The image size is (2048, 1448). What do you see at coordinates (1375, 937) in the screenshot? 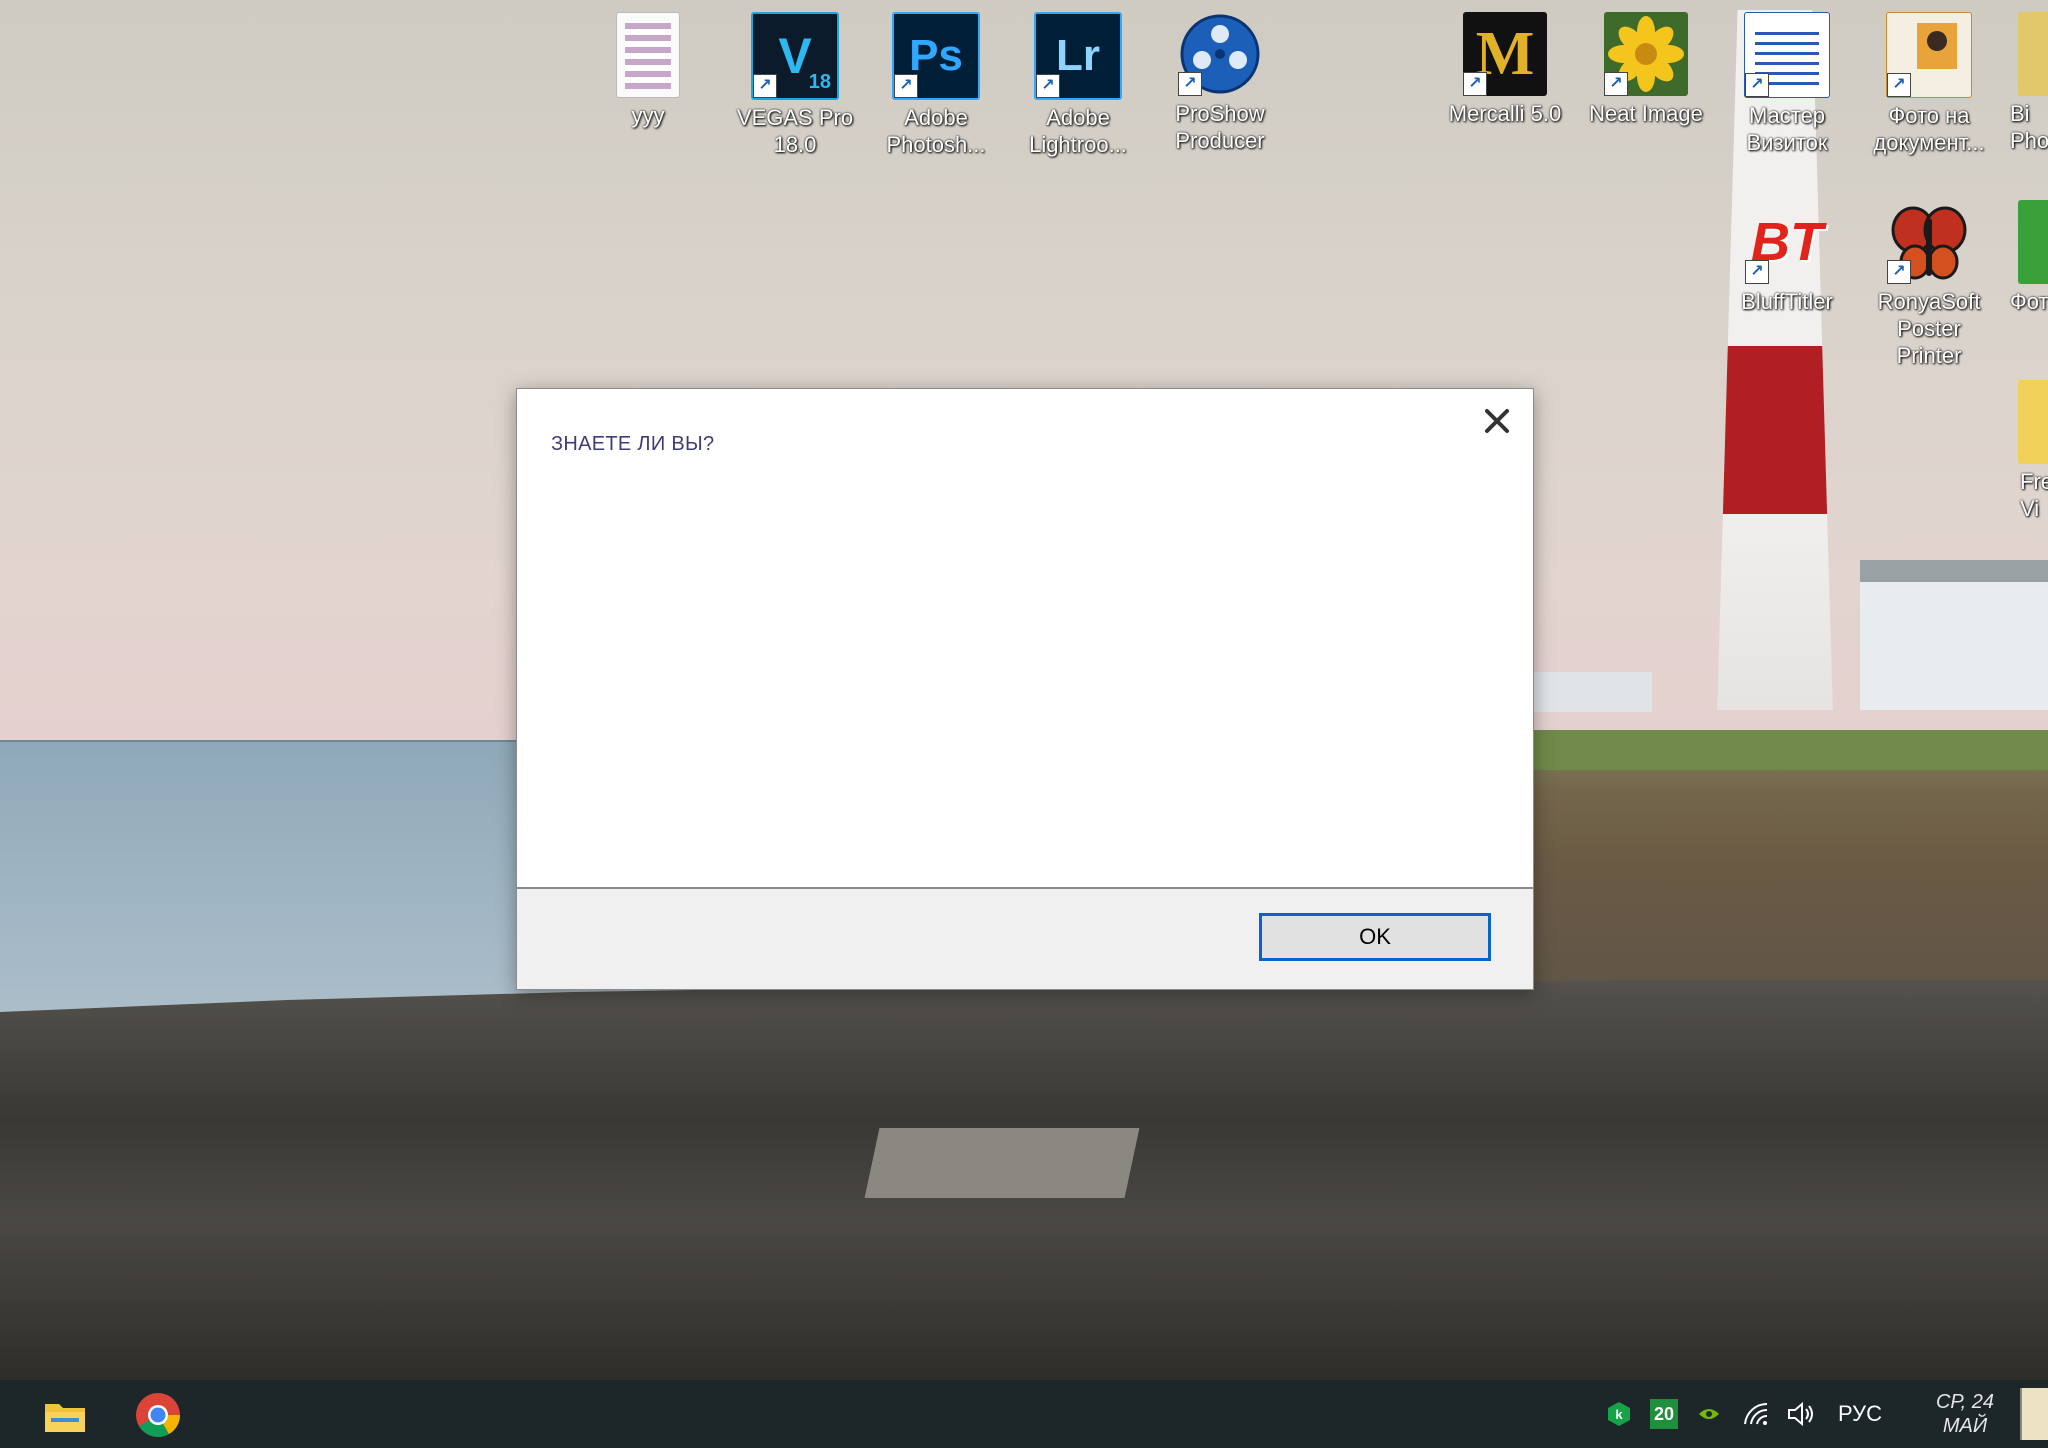
I see `ok-button: OK` at bounding box center [1375, 937].